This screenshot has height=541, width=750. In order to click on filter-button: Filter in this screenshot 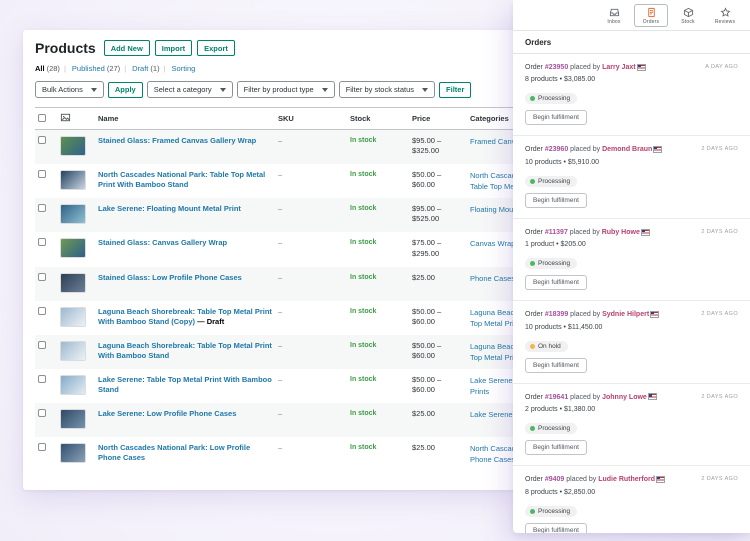, I will do `click(455, 89)`.